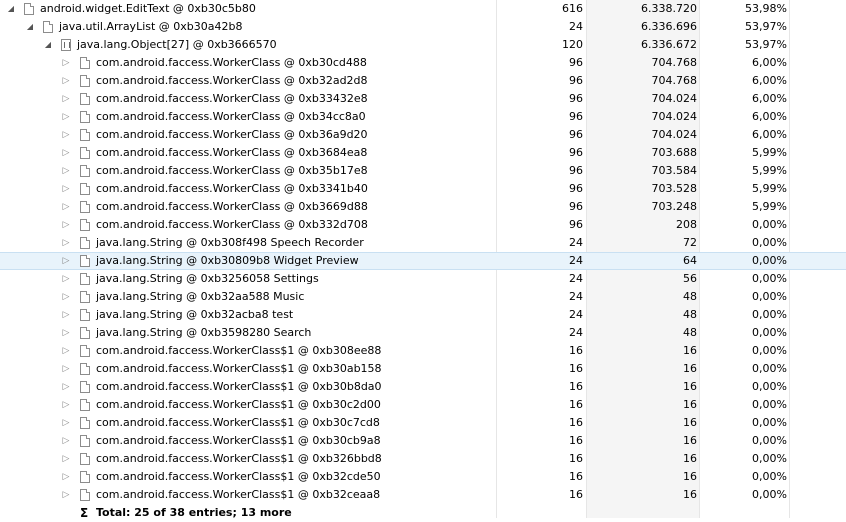 The width and height of the screenshot is (846, 522). Describe the element at coordinates (674, 62) in the screenshot. I see `retained-heap-value: 704.768` at that location.